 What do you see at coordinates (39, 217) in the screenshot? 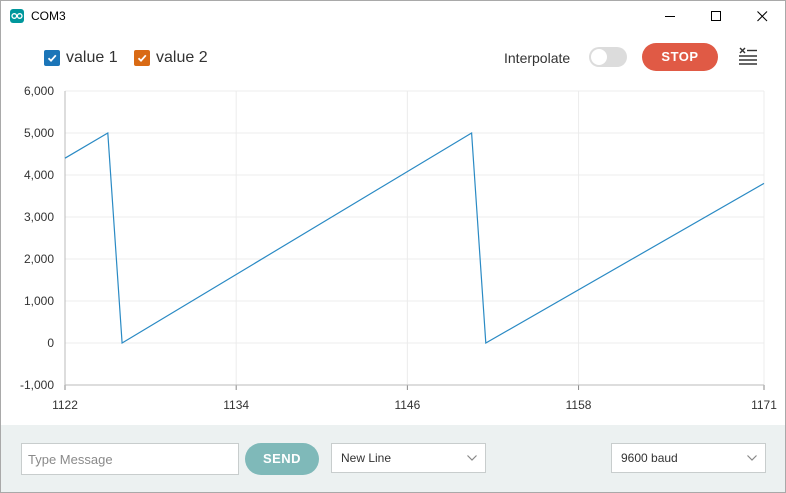
I see `y-tick-label: 3,000` at bounding box center [39, 217].